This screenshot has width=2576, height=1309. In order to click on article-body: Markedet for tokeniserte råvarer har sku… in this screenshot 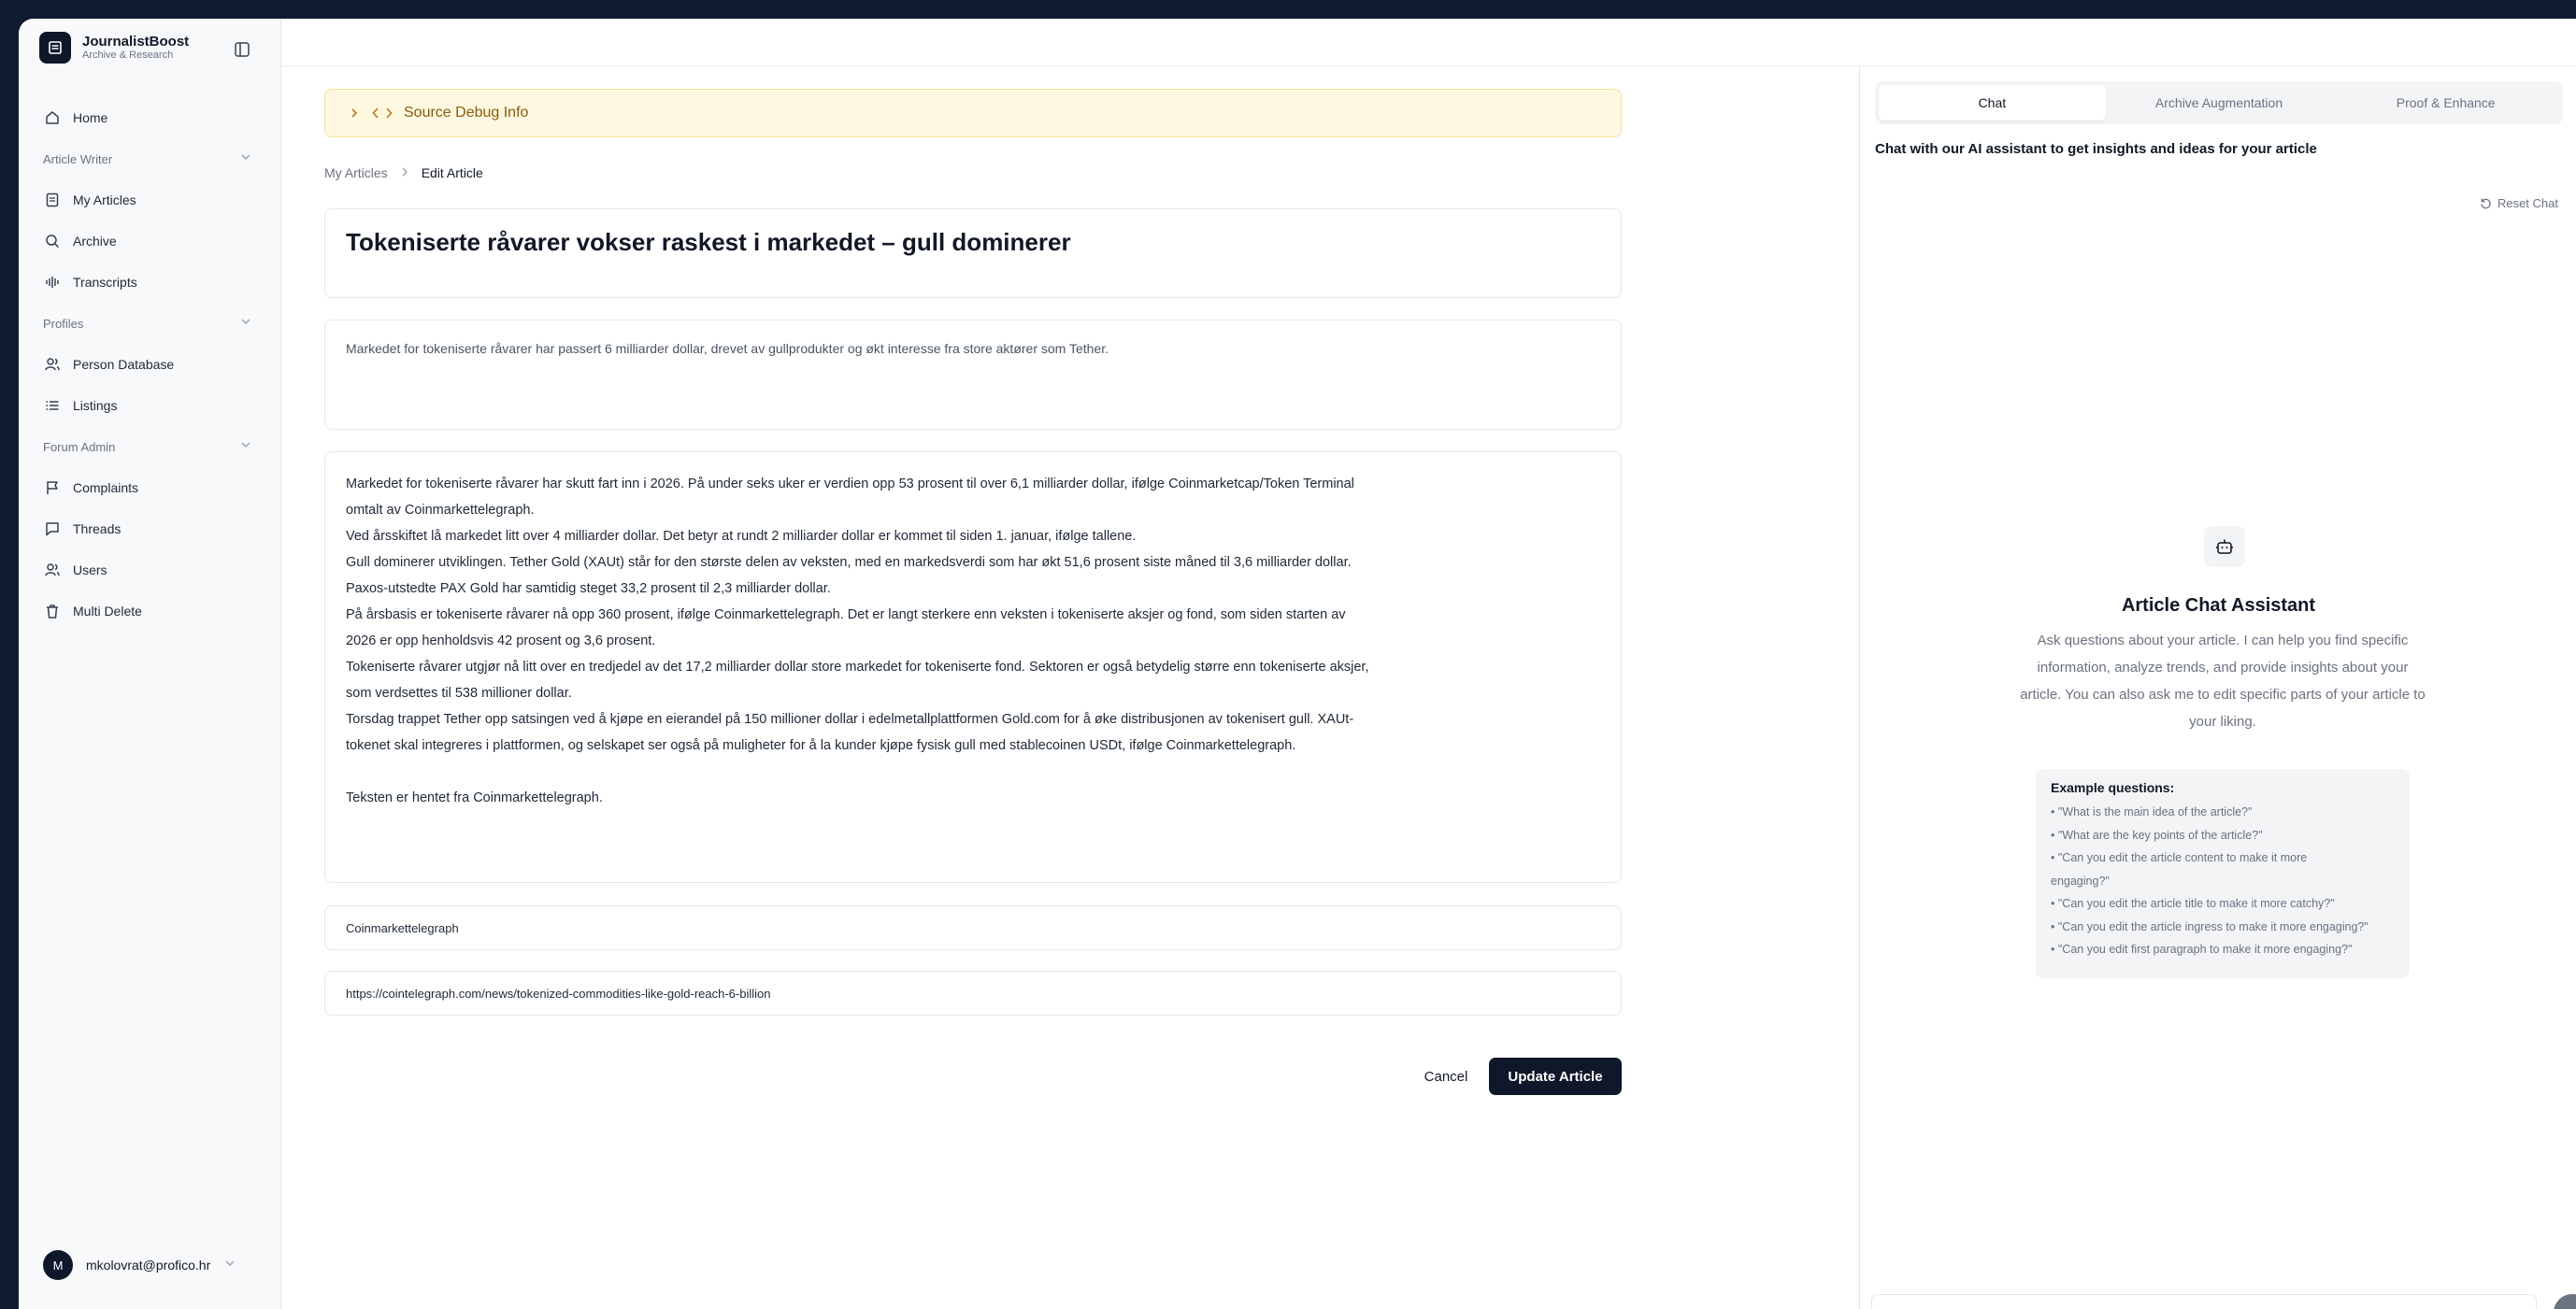, I will do `click(973, 641)`.